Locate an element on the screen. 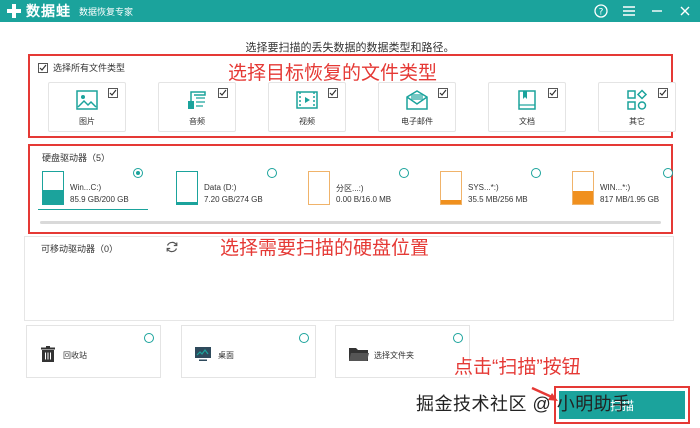 This screenshot has height=428, width=700. drive-size: 817 MB/1.95 GB is located at coordinates (630, 199).